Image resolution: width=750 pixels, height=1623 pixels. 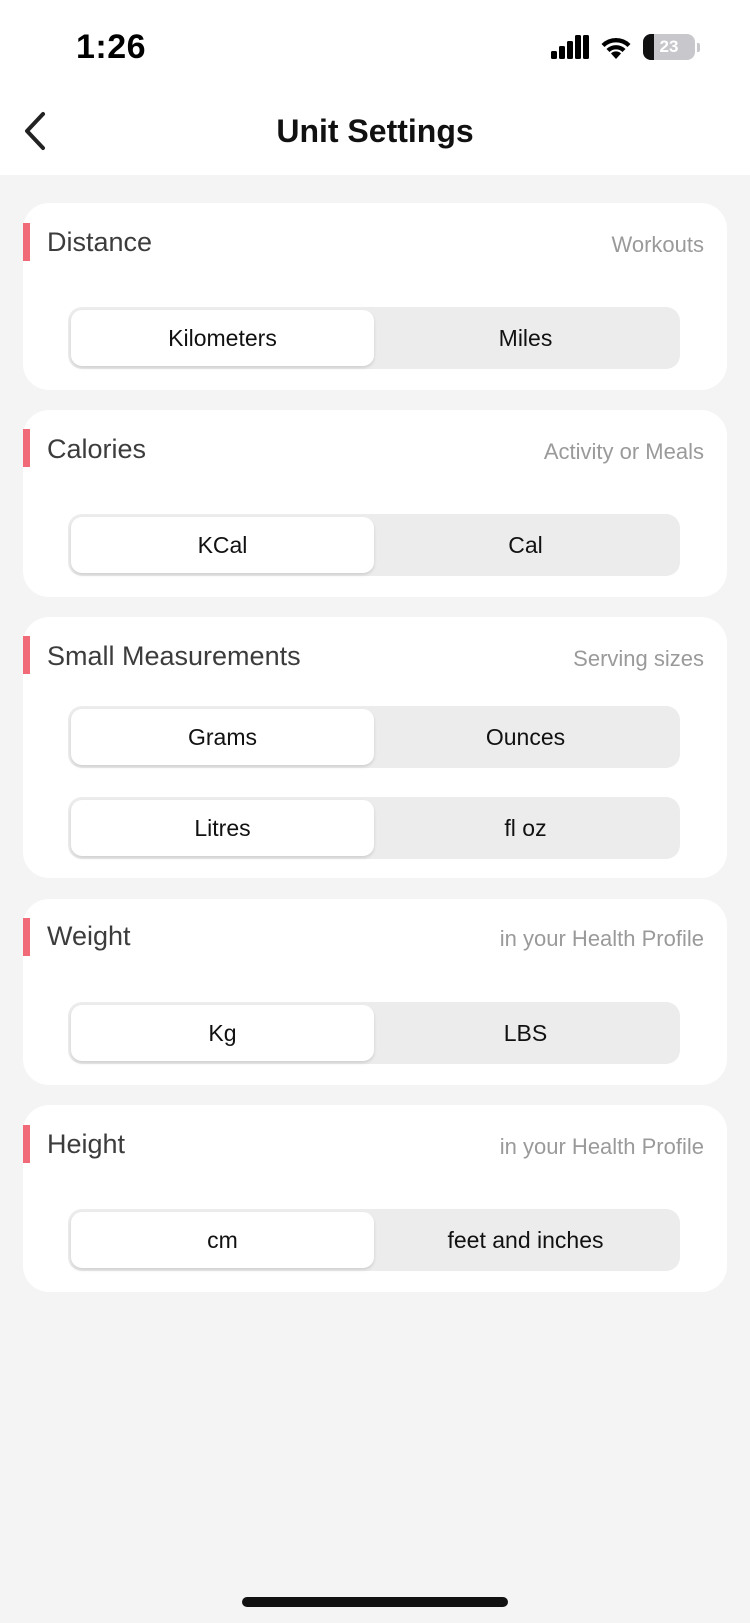 What do you see at coordinates (375, 1602) in the screenshot?
I see `home-indicator` at bounding box center [375, 1602].